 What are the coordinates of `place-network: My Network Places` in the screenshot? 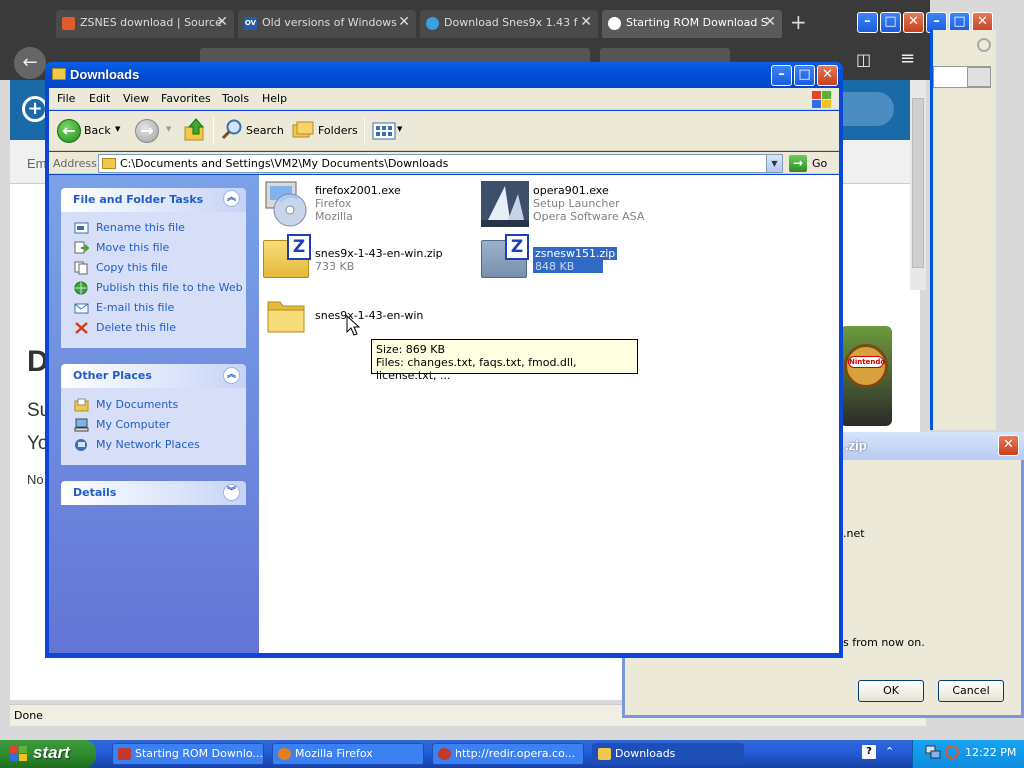 It's located at (148, 444).